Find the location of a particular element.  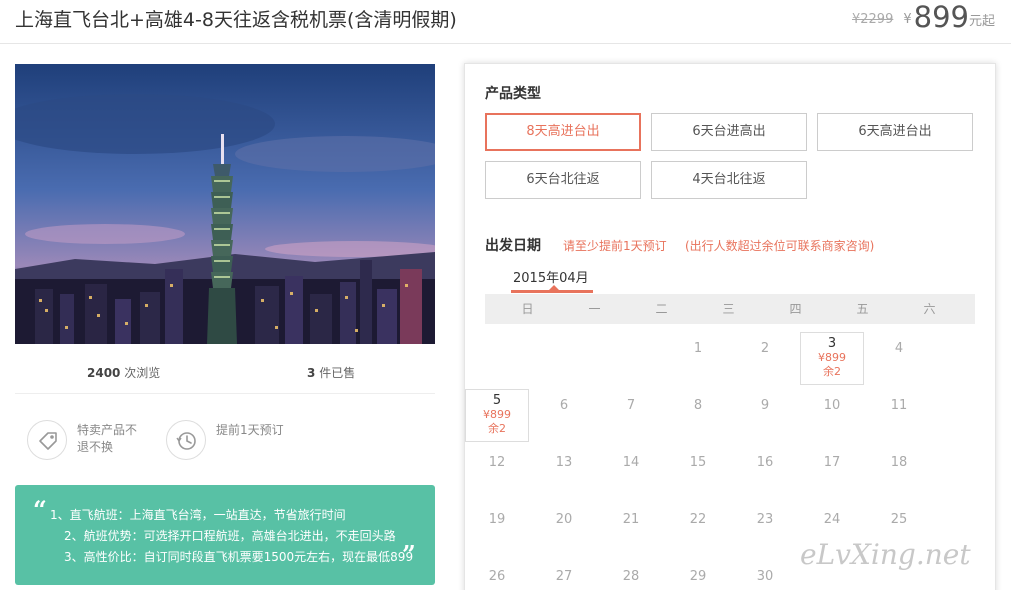

calendar-day-number: 12 is located at coordinates (497, 462).